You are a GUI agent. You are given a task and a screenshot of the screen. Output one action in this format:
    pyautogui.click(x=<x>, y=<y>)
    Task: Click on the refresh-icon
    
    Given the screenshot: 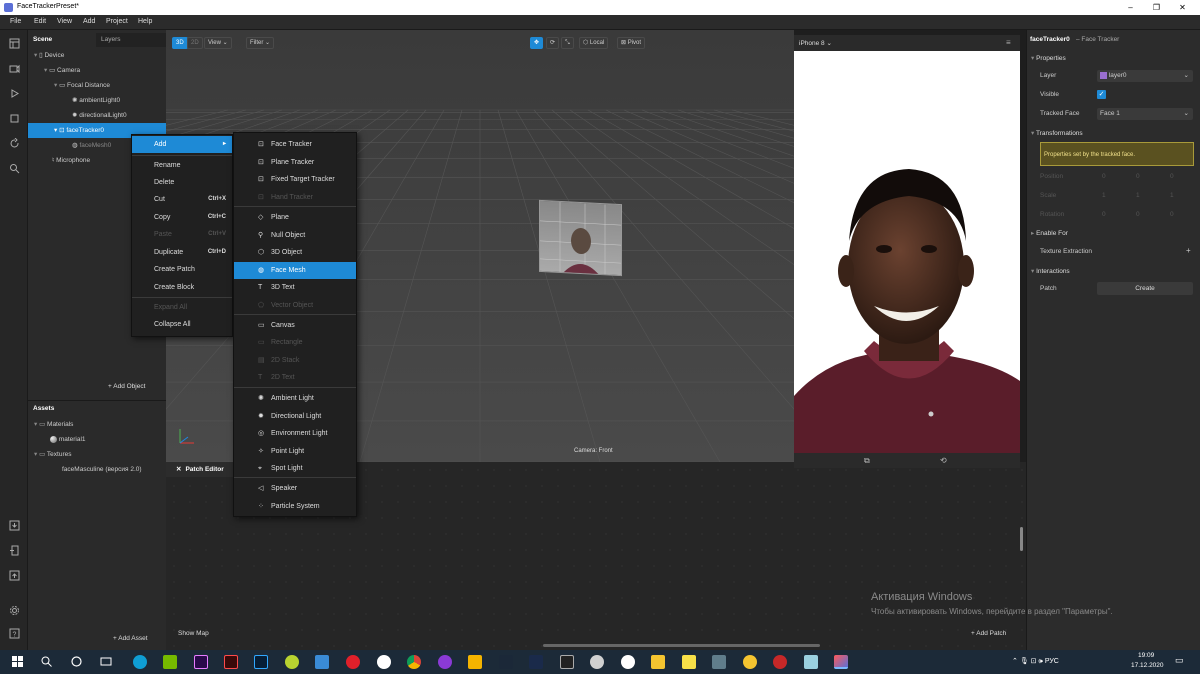 What is the action you would take?
    pyautogui.click(x=14, y=143)
    